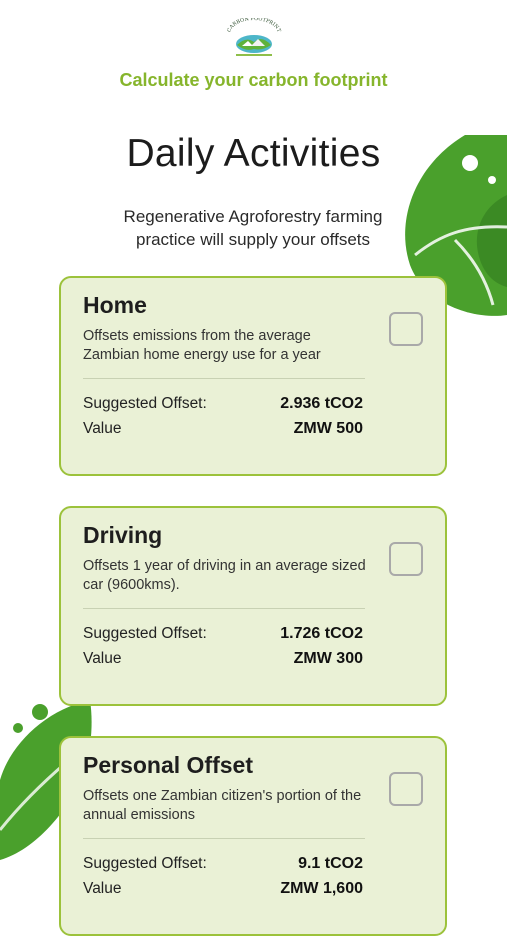 The width and height of the screenshot is (507, 936). What do you see at coordinates (115, 305) in the screenshot?
I see `card-title: Home` at bounding box center [115, 305].